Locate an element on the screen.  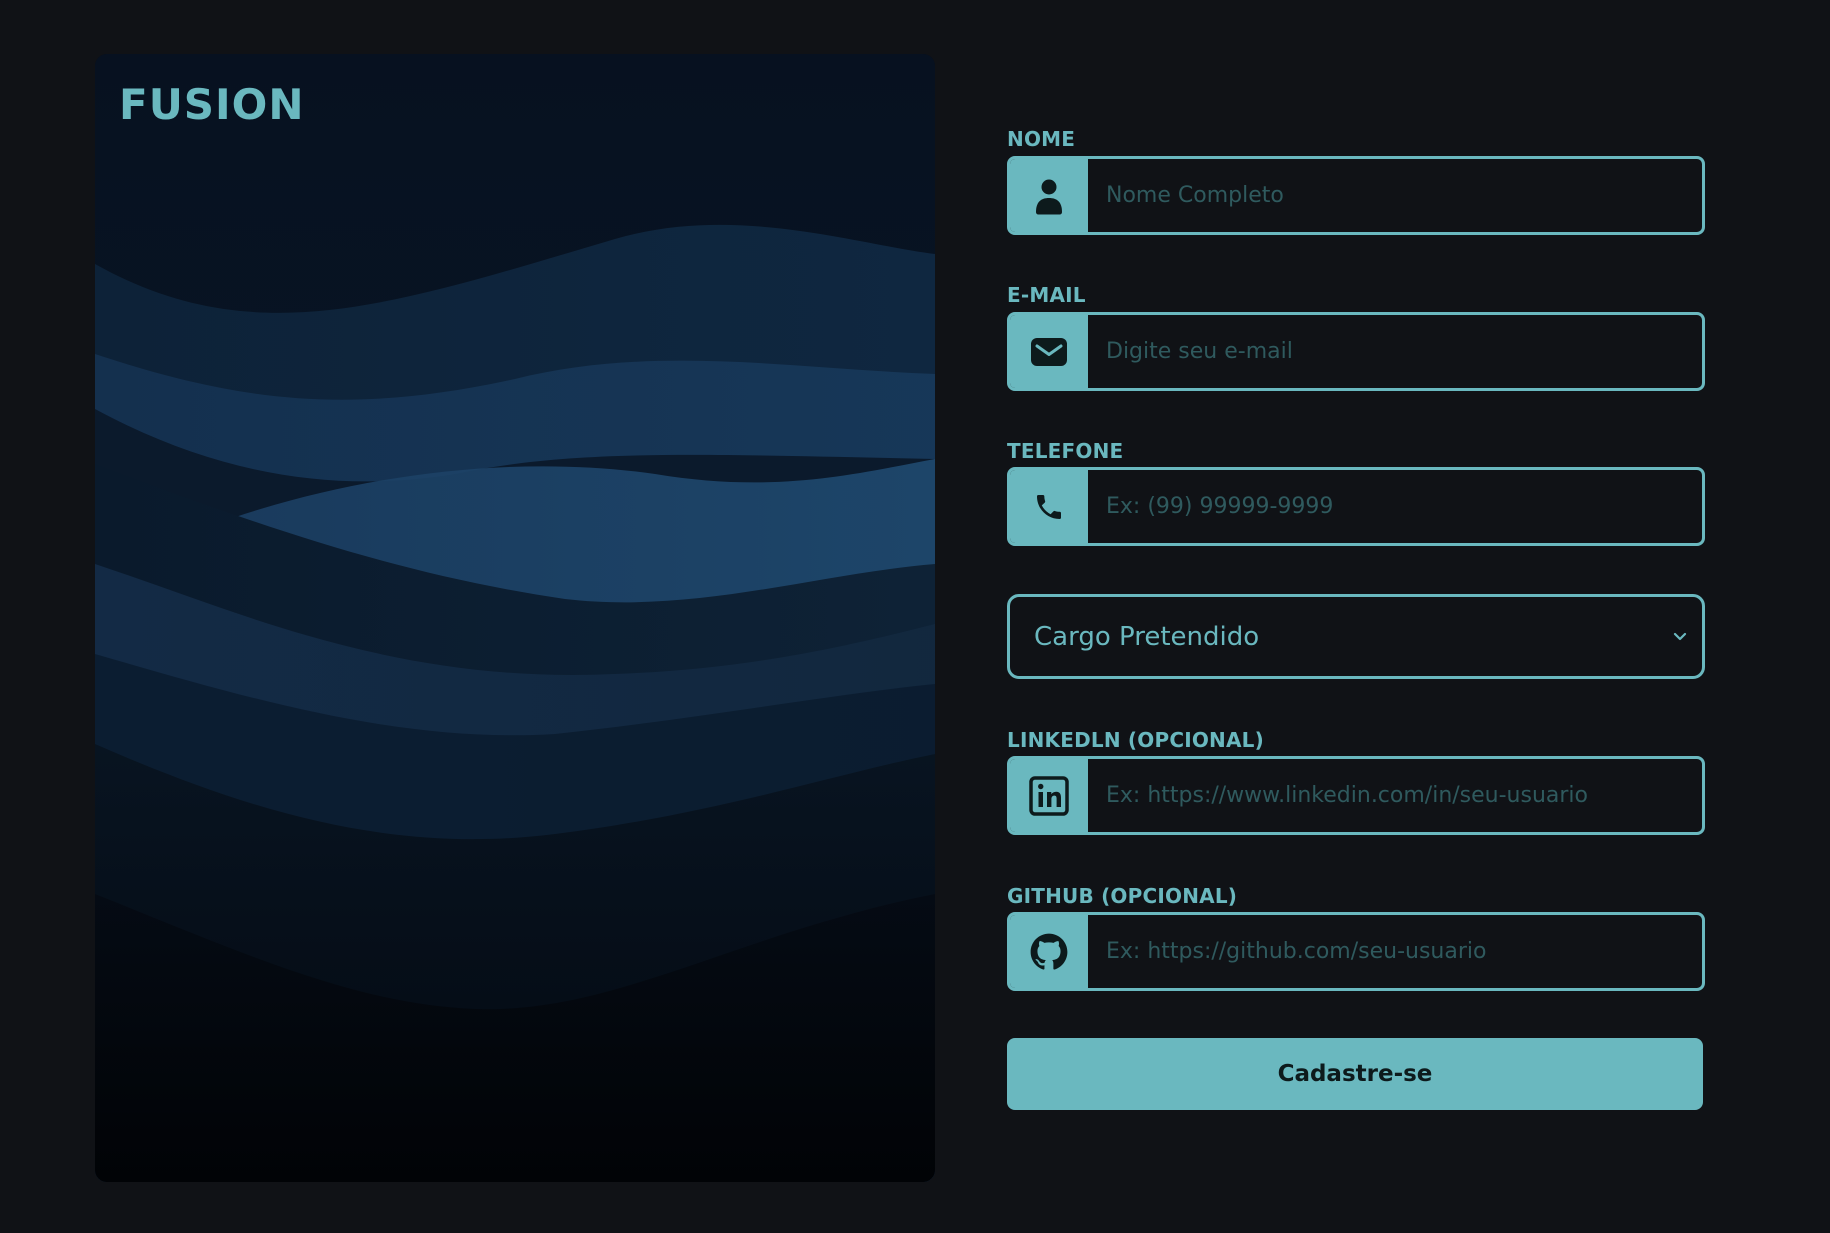
email-field is located at coordinates (1356, 351).